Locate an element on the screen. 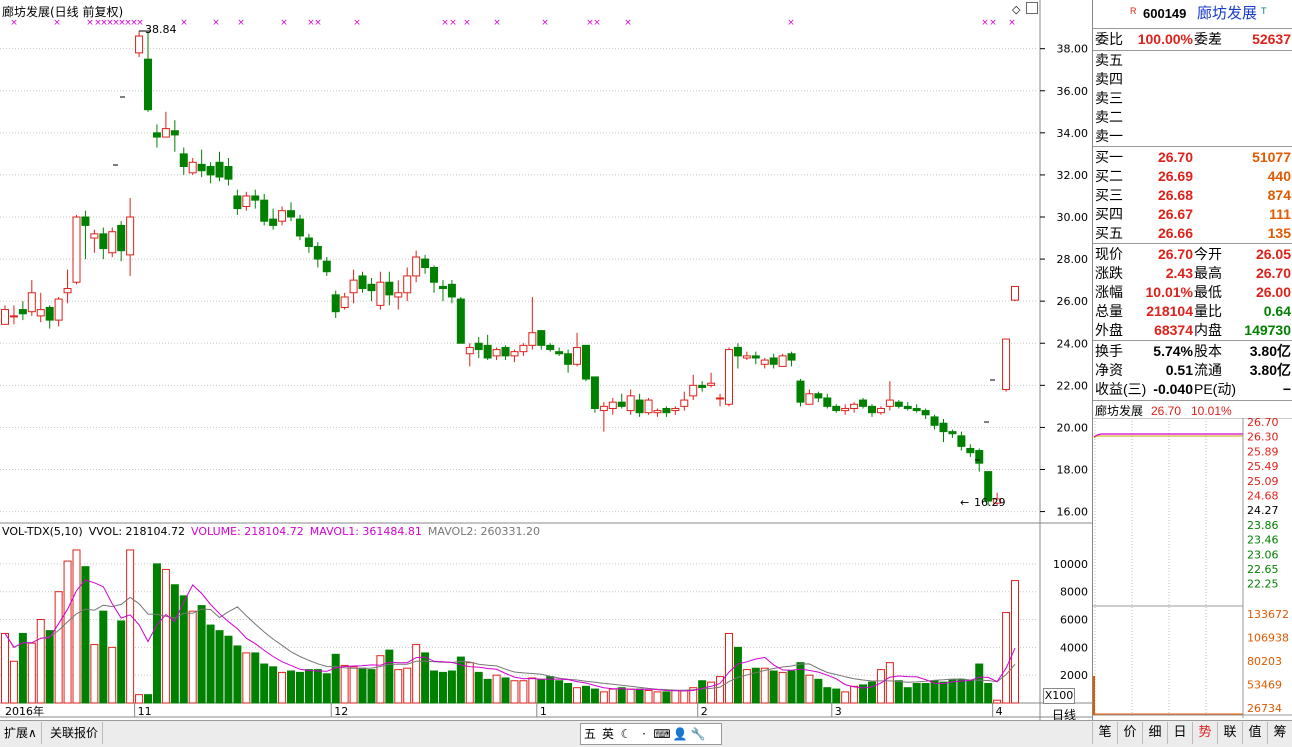 The height and width of the screenshot is (747, 1292). right-tab: 日 is located at coordinates (1179, 733).